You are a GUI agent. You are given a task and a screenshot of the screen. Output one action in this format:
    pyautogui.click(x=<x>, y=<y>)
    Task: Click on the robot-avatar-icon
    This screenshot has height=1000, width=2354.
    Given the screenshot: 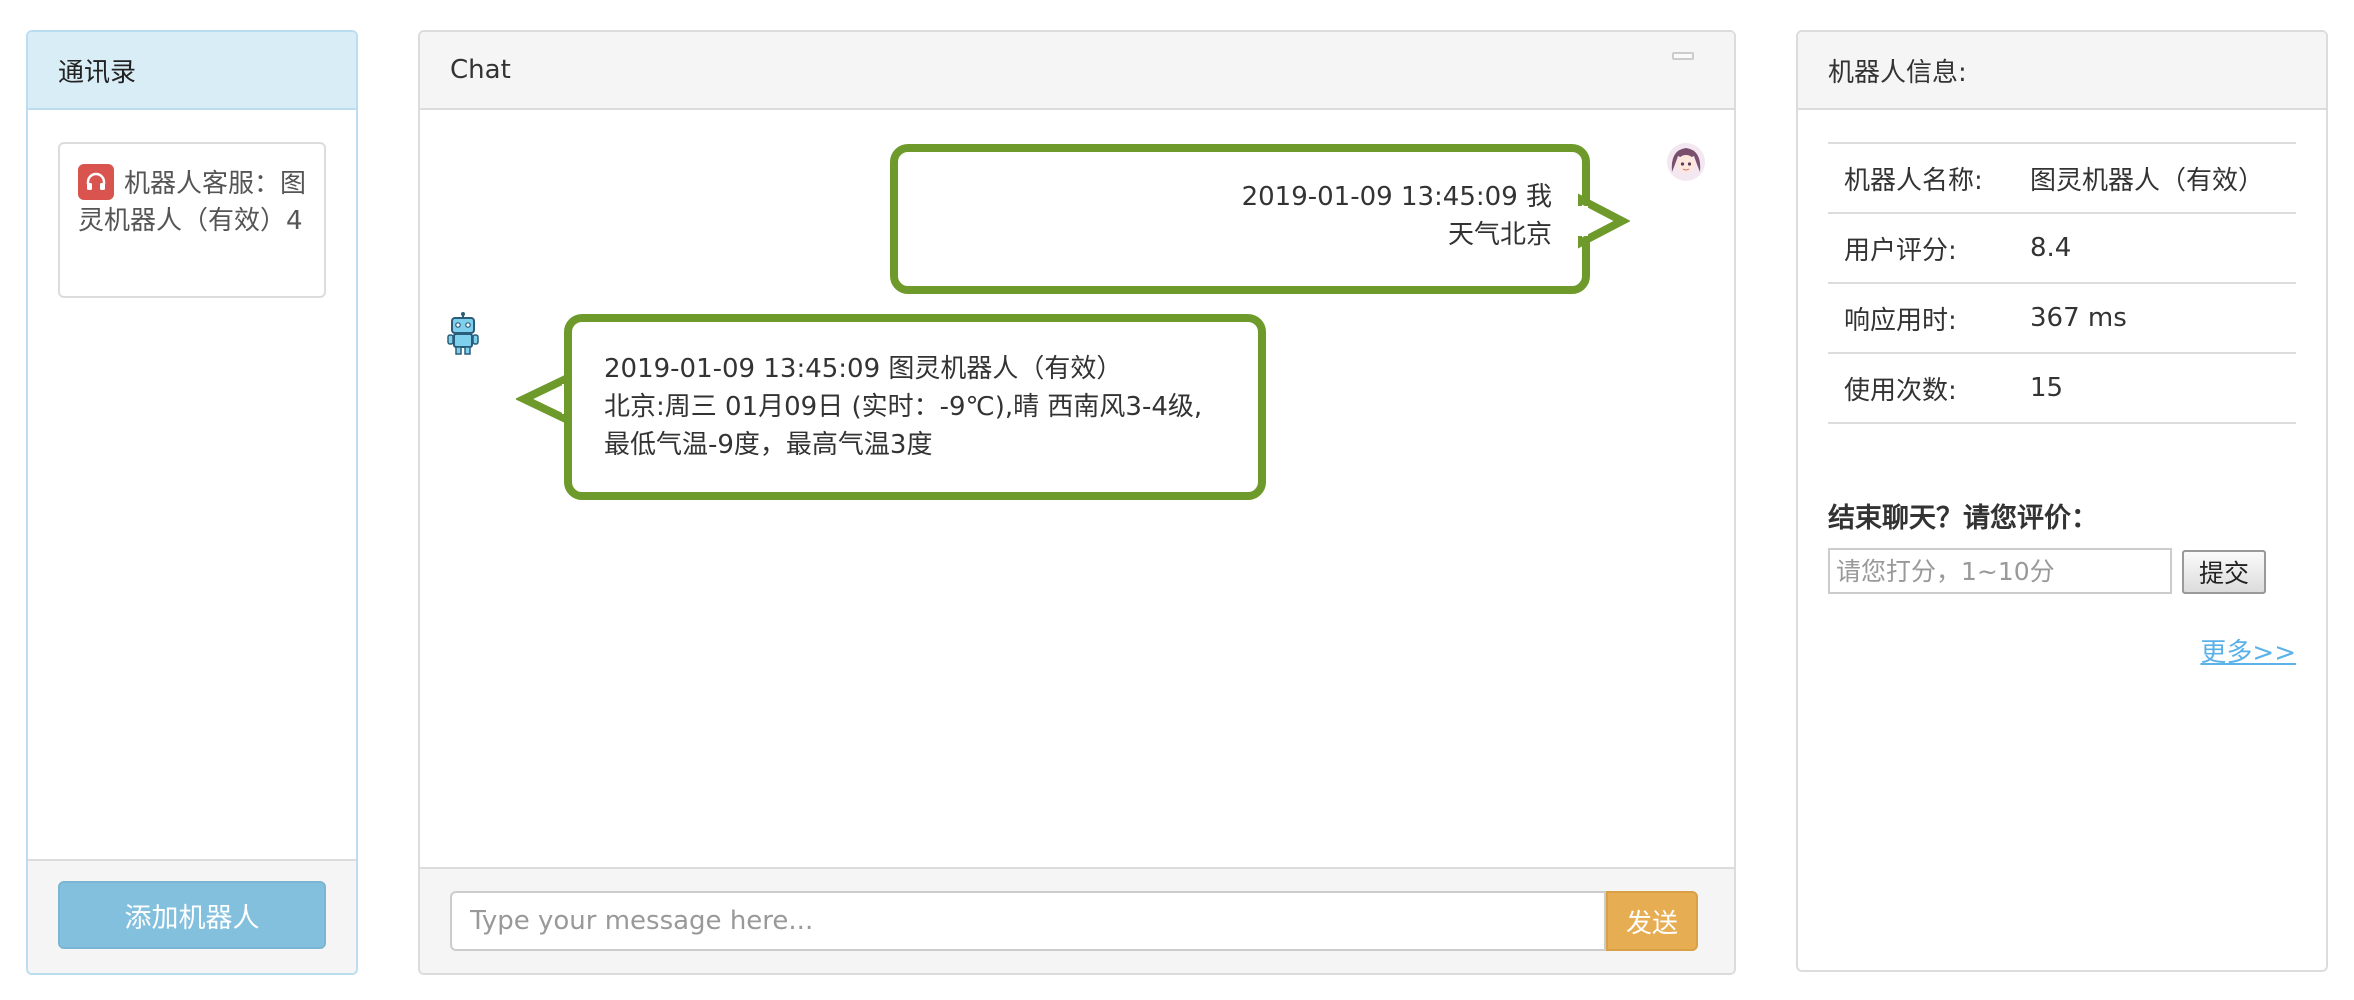 What is the action you would take?
    pyautogui.click(x=463, y=333)
    